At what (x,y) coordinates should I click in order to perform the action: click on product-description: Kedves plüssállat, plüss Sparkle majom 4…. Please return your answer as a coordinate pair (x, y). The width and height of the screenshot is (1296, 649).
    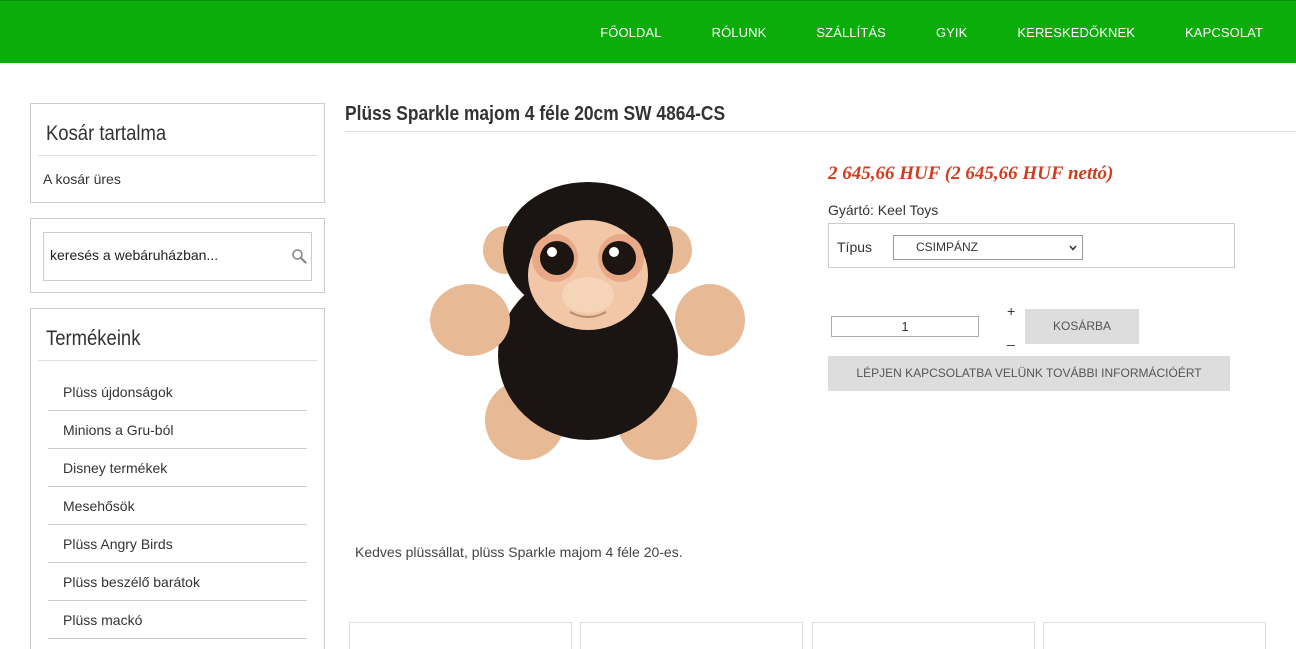
    Looking at the image, I should click on (519, 552).